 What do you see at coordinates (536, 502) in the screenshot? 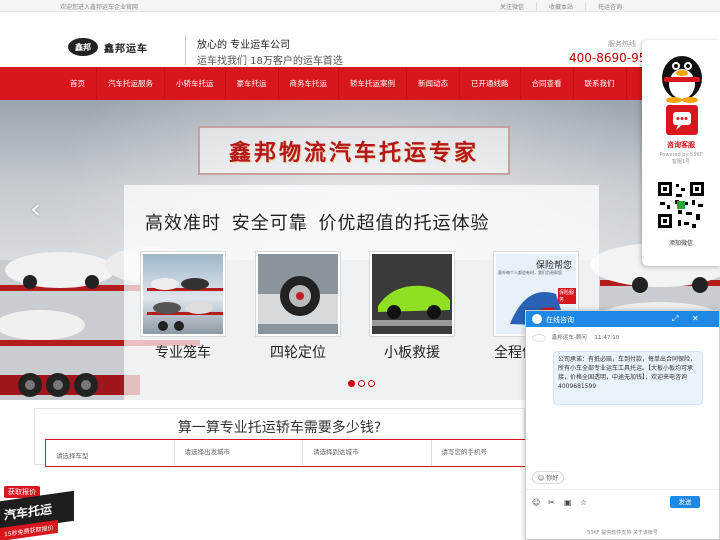
I see `emoji-icon: ☺` at bounding box center [536, 502].